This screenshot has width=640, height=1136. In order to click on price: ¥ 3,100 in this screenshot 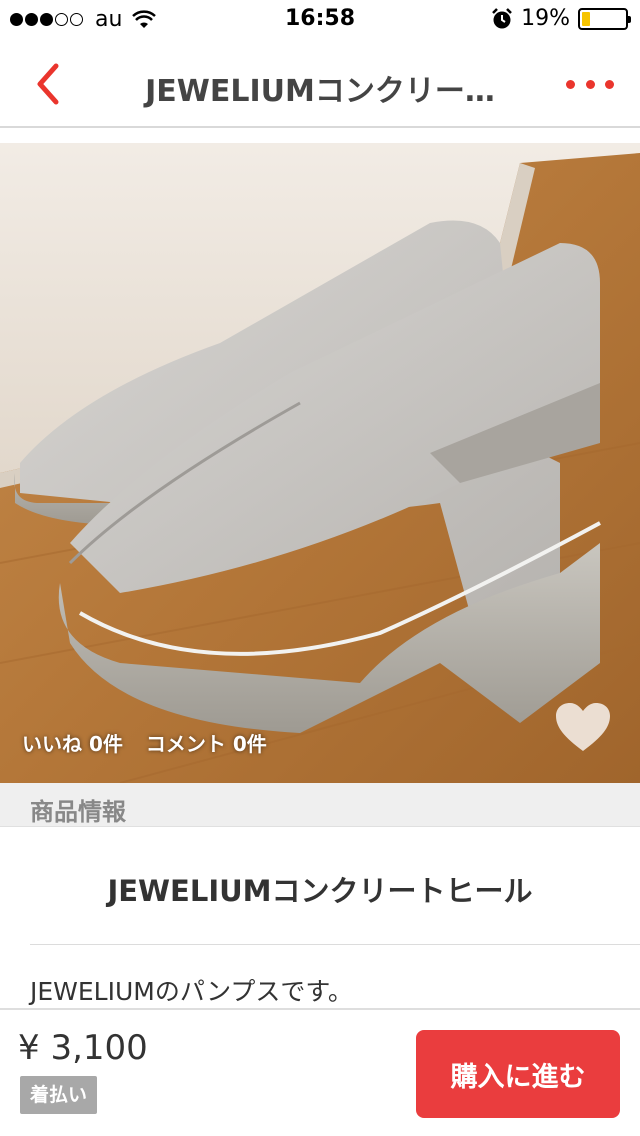, I will do `click(83, 1048)`.